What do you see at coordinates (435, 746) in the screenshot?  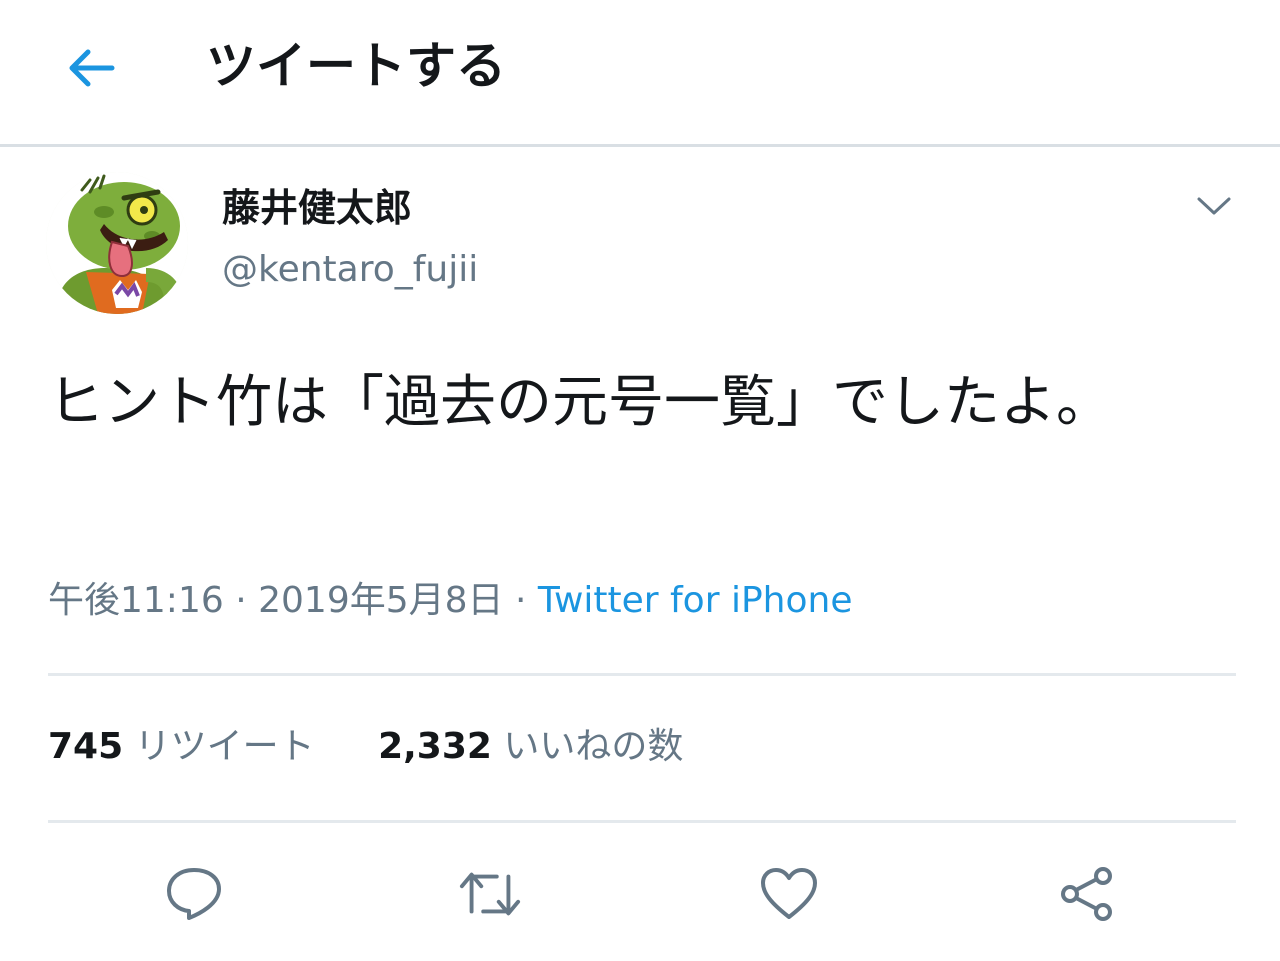 I see `likes-count: 2,332` at bounding box center [435, 746].